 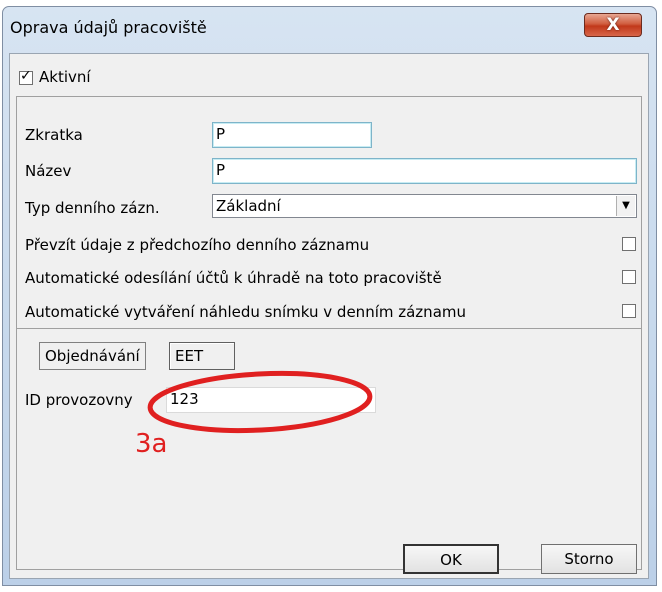 What do you see at coordinates (260, 402) in the screenshot?
I see `annotation-ellipse` at bounding box center [260, 402].